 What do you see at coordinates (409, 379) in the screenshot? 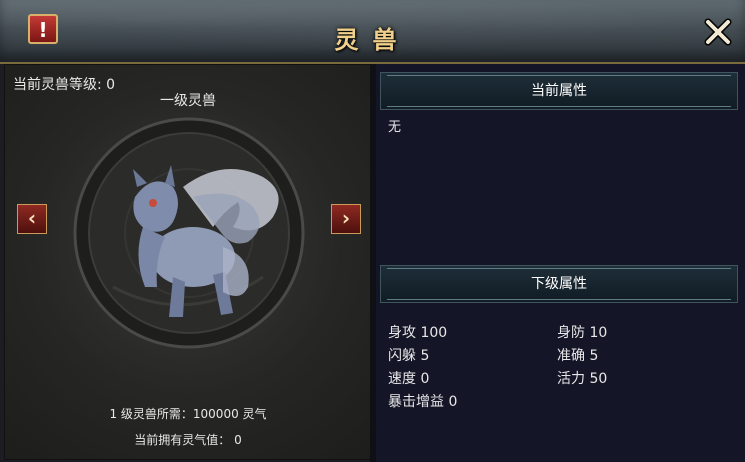
I see `stat-speed: 速度 0` at bounding box center [409, 379].